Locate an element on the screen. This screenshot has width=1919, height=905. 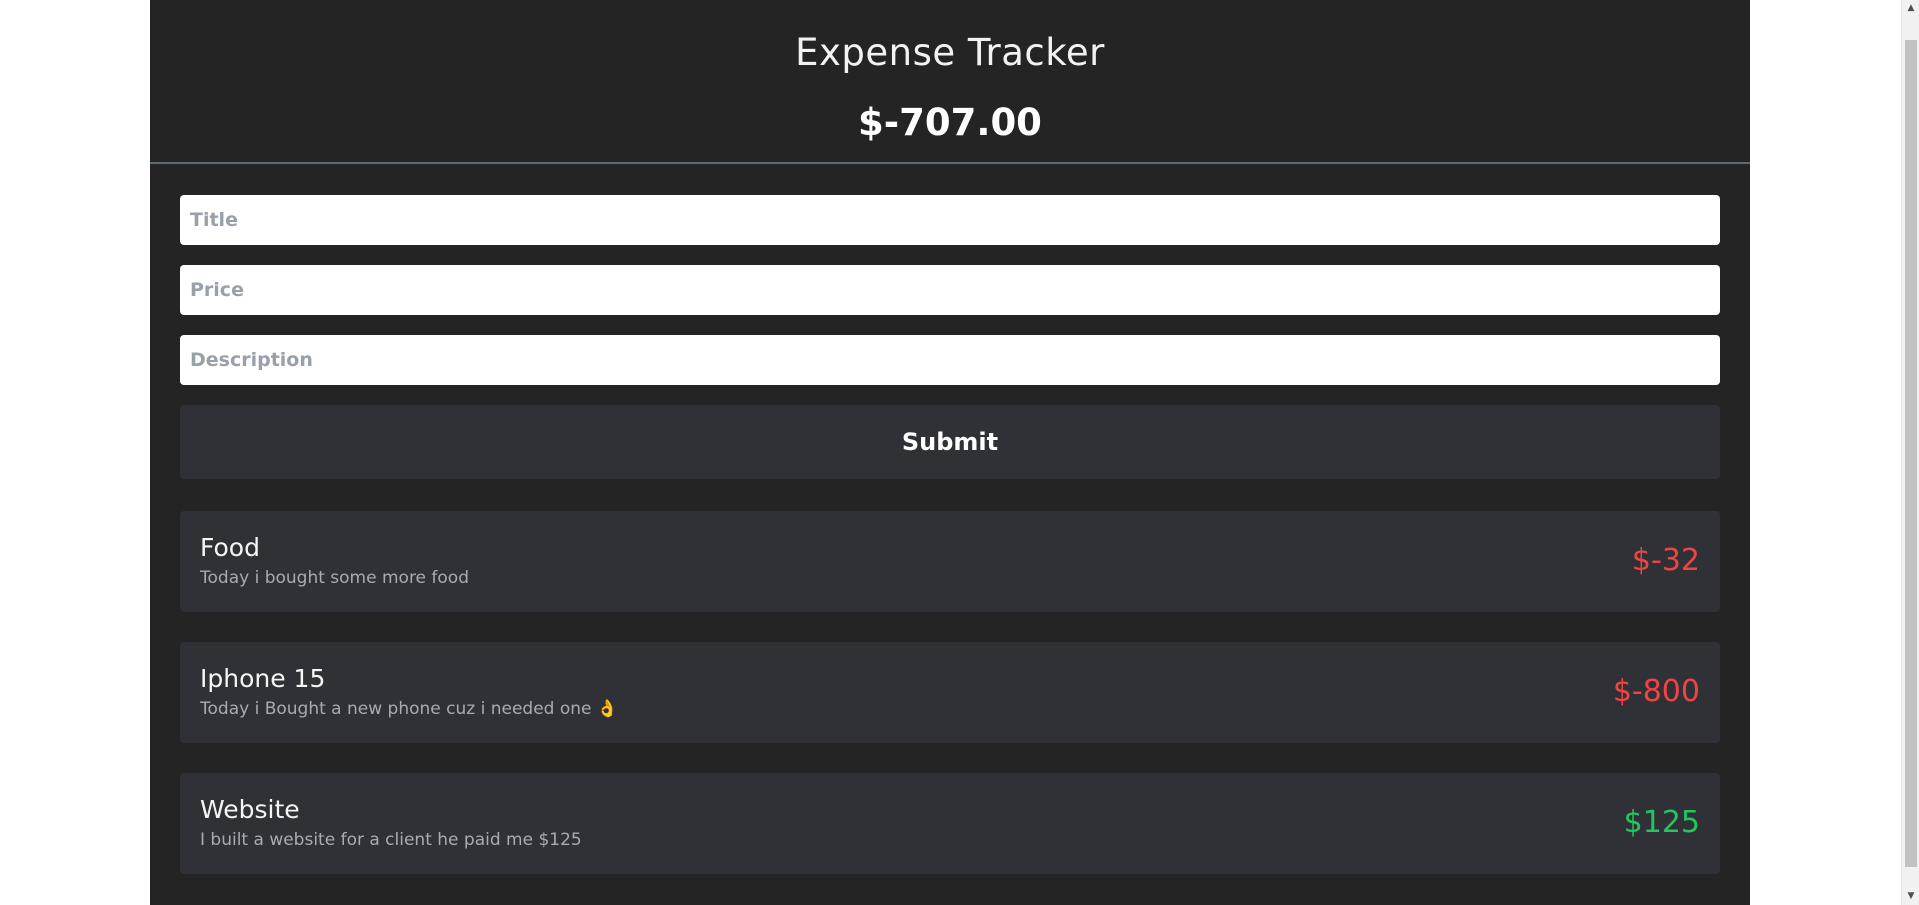
vertical-scrollbar: ▲ ▼ is located at coordinates (1910, 452).